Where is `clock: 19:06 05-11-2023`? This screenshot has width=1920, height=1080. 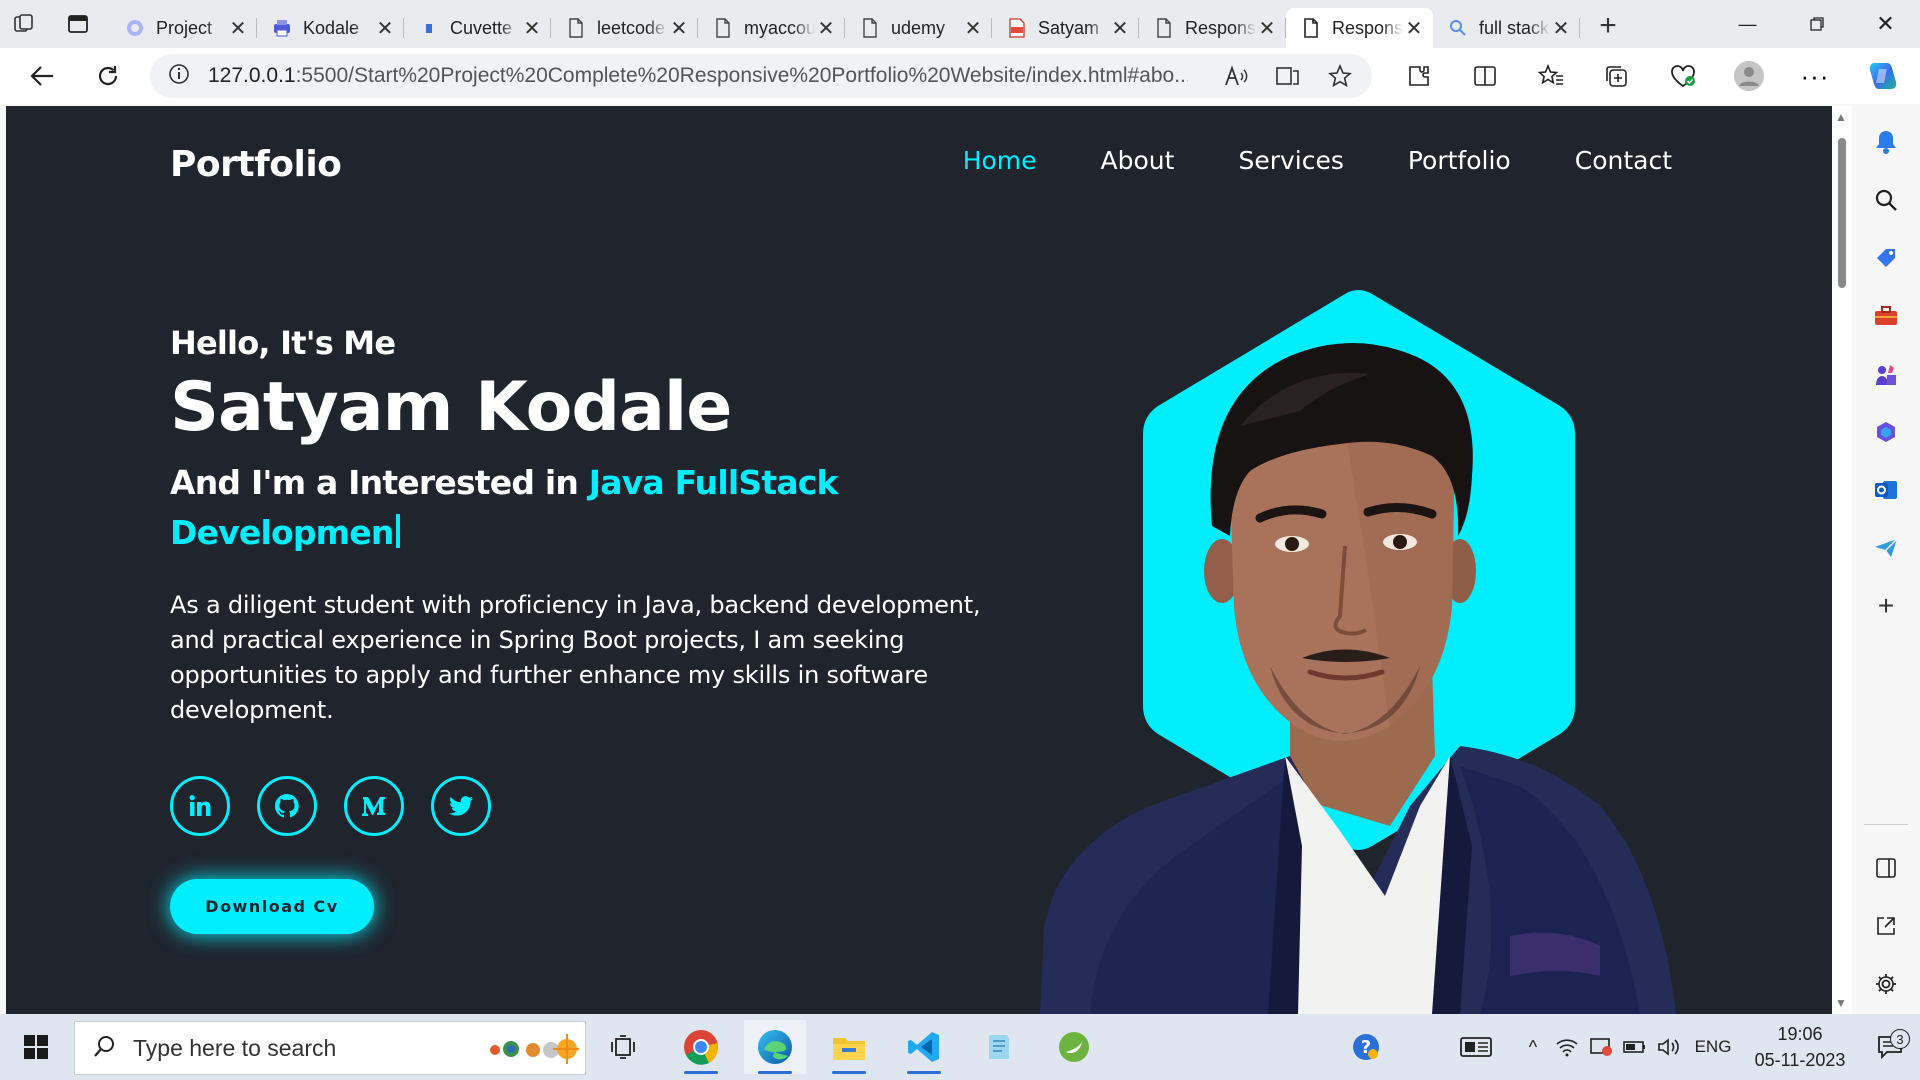 clock: 19:06 05-11-2023 is located at coordinates (1800, 1047).